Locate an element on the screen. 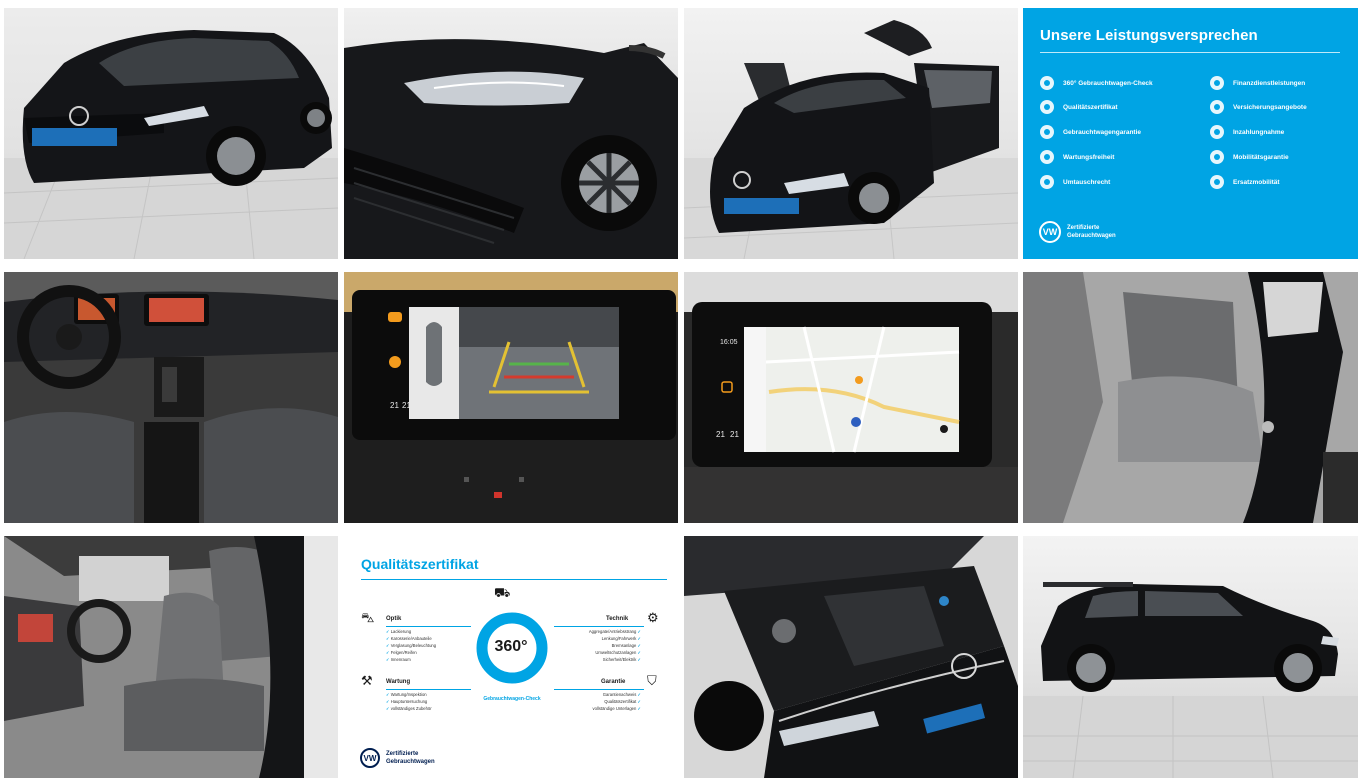 This screenshot has height=778, width=1363. technik-engine-icon: ⚙ is located at coordinates (653, 617).